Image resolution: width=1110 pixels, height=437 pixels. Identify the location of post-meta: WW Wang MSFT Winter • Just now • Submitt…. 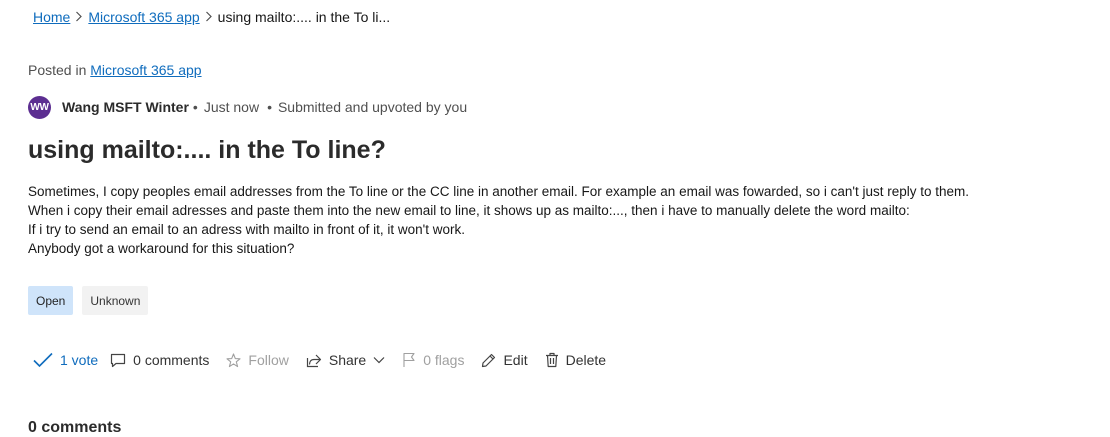
(247, 107).